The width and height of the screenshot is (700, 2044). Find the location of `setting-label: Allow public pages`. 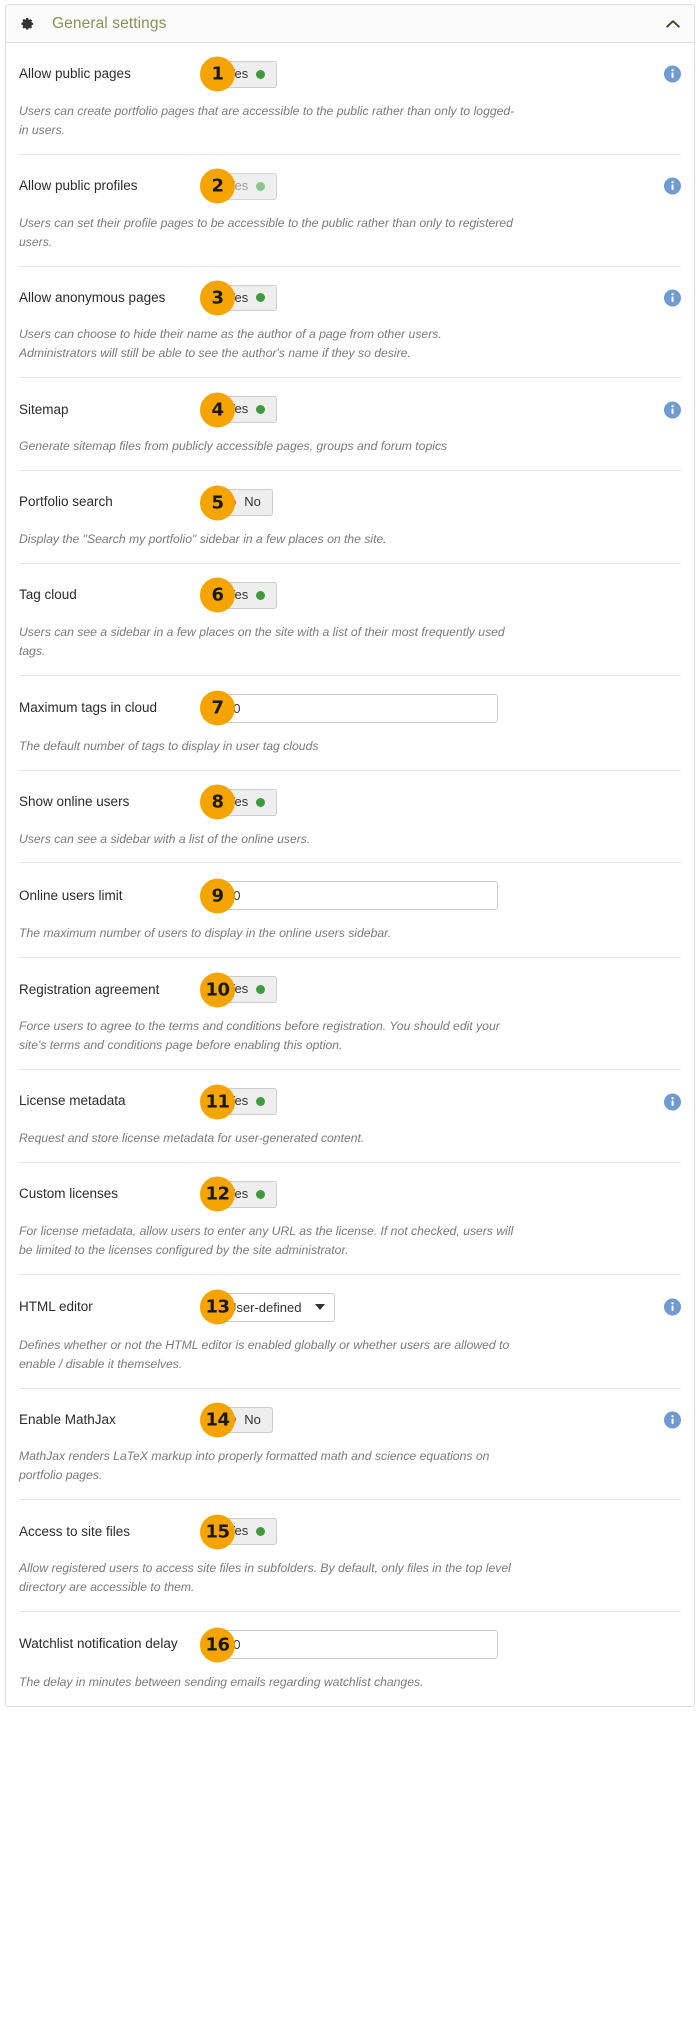

setting-label: Allow public pages is located at coordinates (75, 74).